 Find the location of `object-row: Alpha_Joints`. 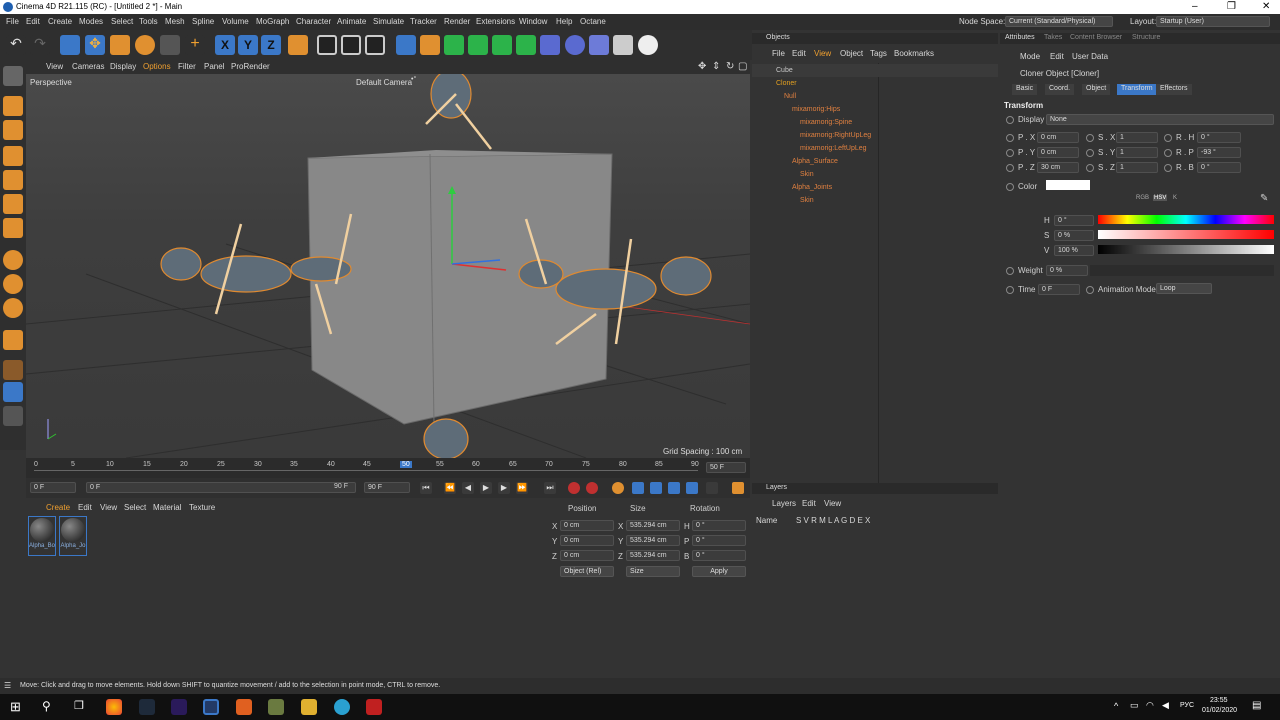

object-row: Alpha_Joints is located at coordinates (875, 187).